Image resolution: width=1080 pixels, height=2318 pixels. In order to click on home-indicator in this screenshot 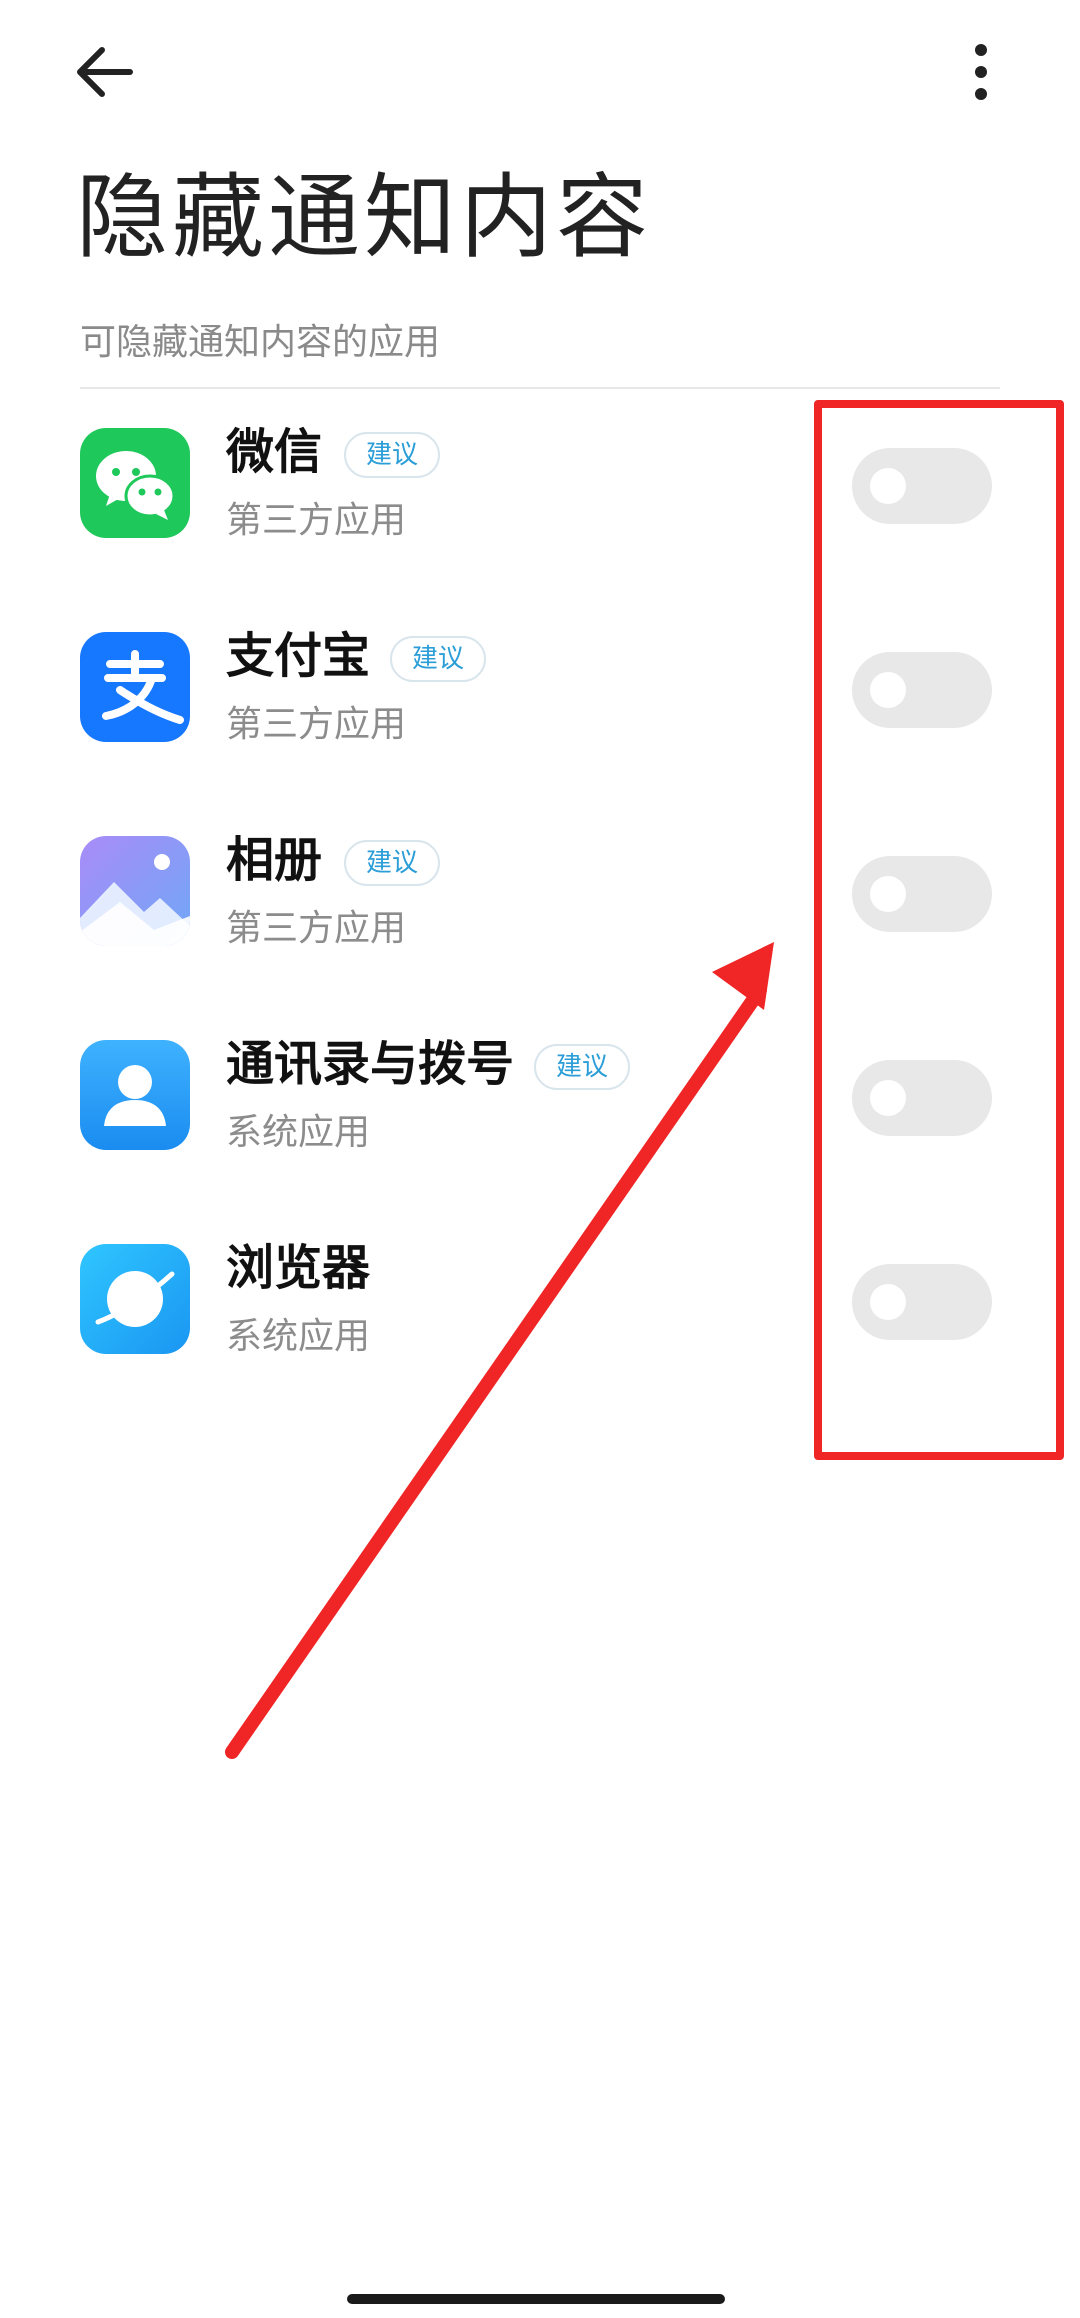, I will do `click(536, 2299)`.